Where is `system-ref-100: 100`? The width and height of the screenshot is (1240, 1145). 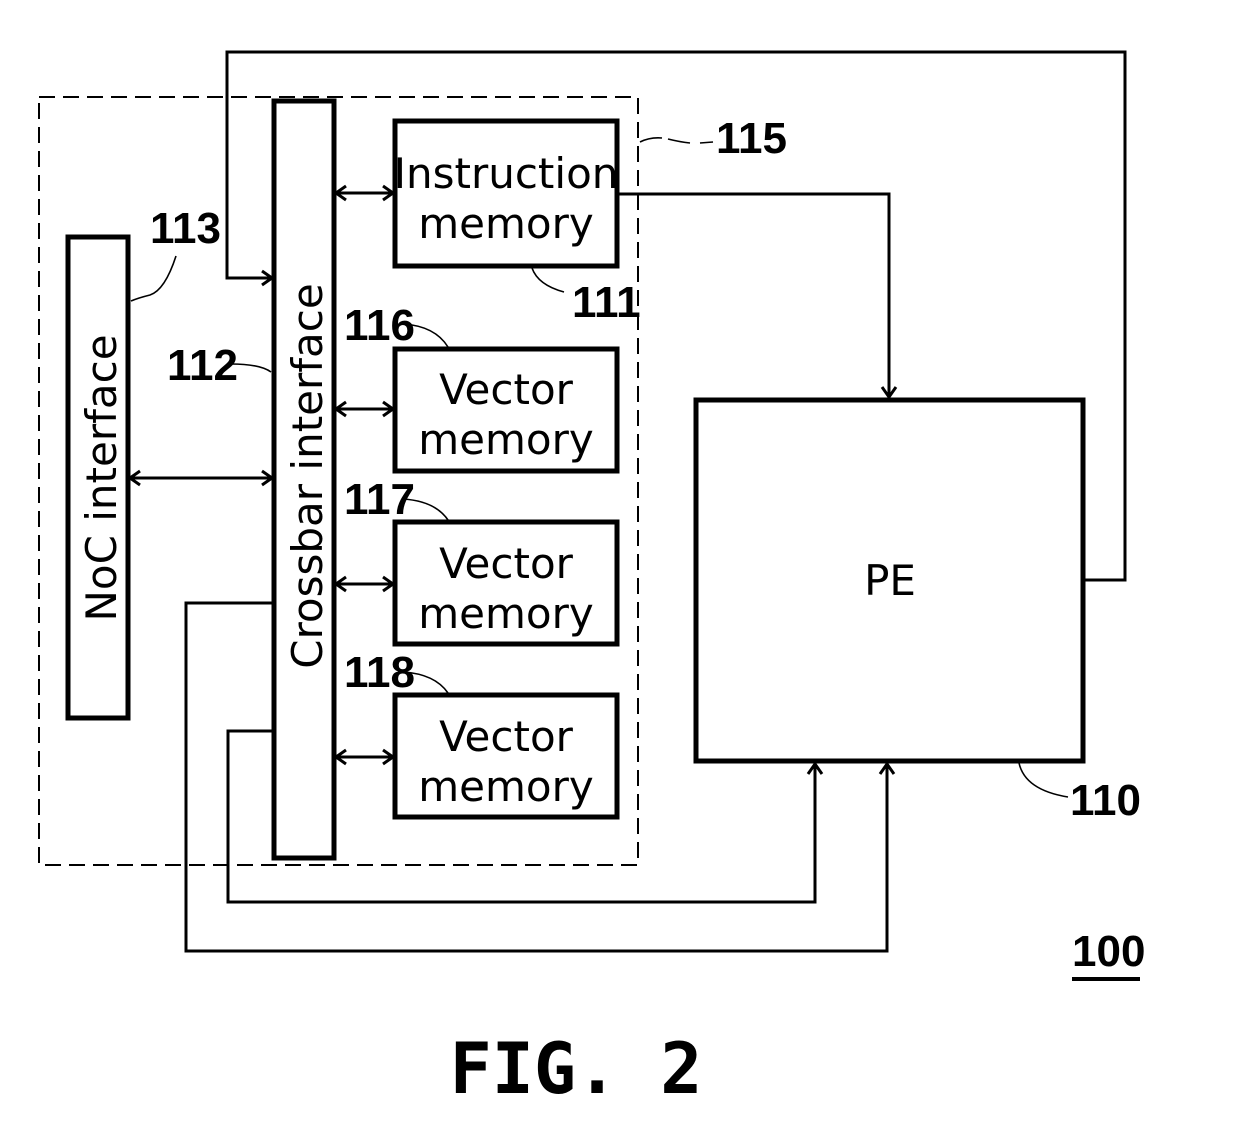 system-ref-100: 100 is located at coordinates (1108, 954).